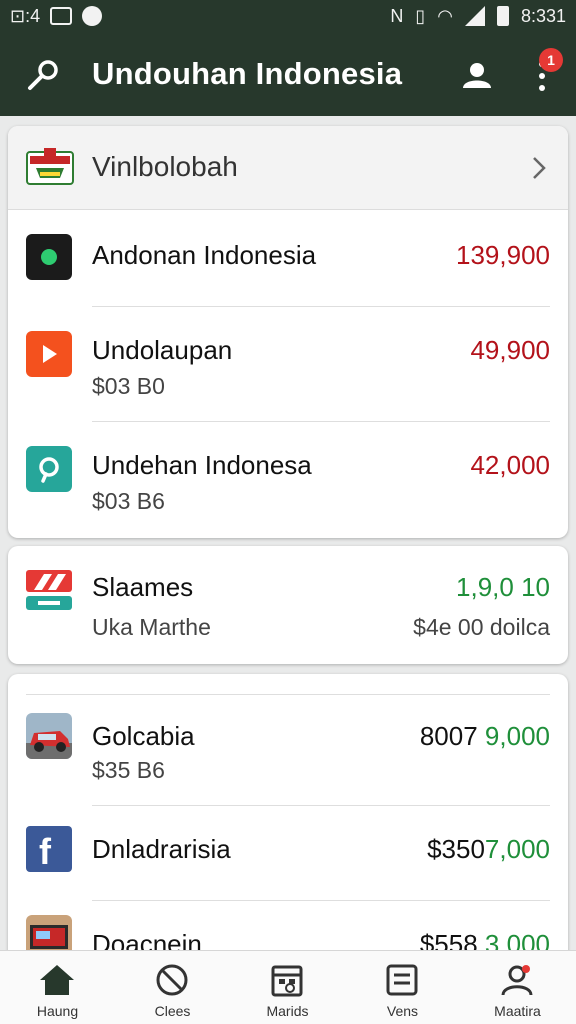 This screenshot has height=1024, width=576. What do you see at coordinates (49, 257) in the screenshot?
I see `app-dark-square-icon` at bounding box center [49, 257].